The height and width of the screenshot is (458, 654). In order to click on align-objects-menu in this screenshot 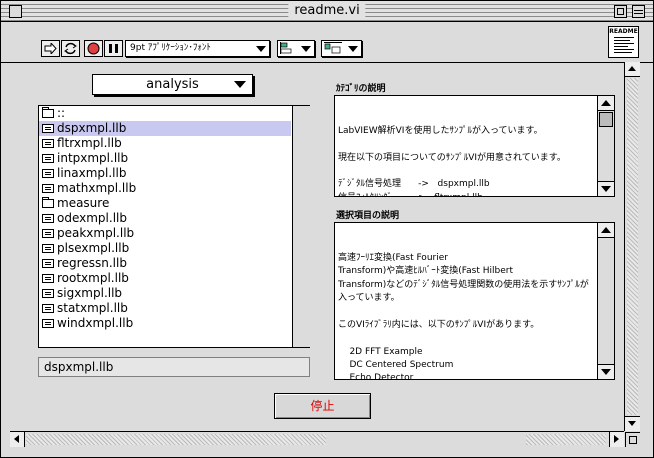, I will do `click(296, 48)`.